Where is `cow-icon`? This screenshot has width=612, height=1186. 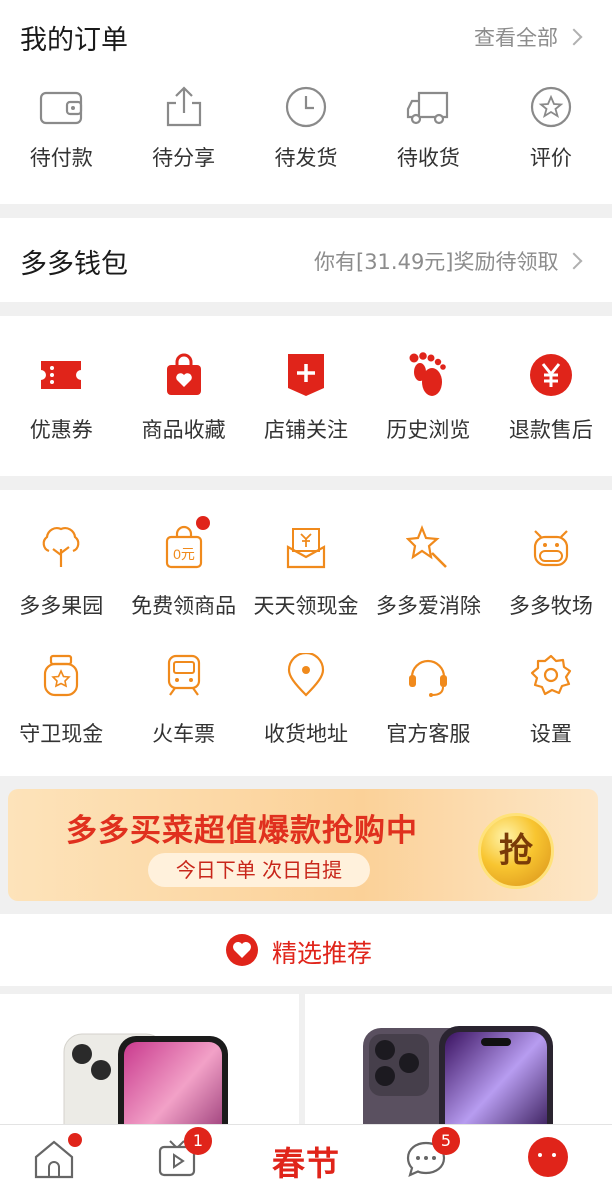
cow-icon is located at coordinates (551, 547).